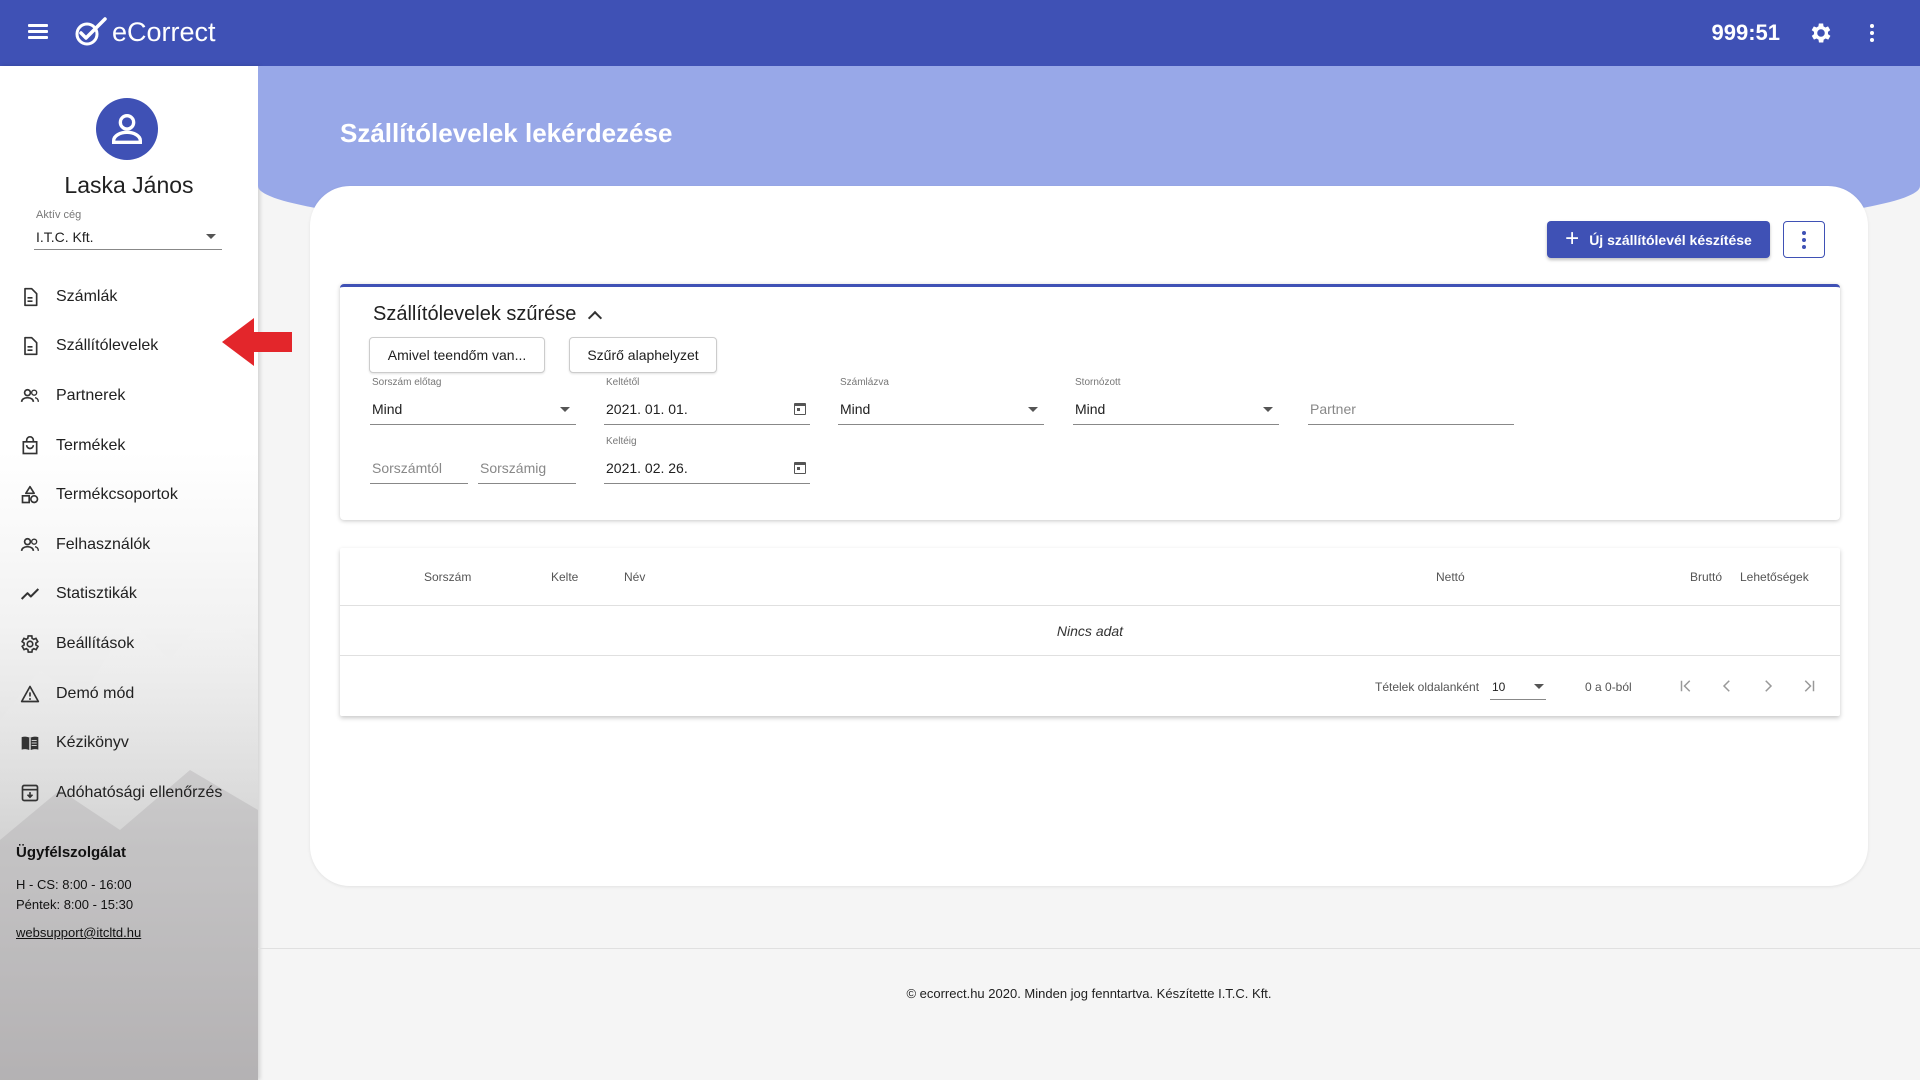 The height and width of the screenshot is (1080, 1920). I want to click on sidebar-item-kezikonyv: Kézikönyv, so click(129, 743).